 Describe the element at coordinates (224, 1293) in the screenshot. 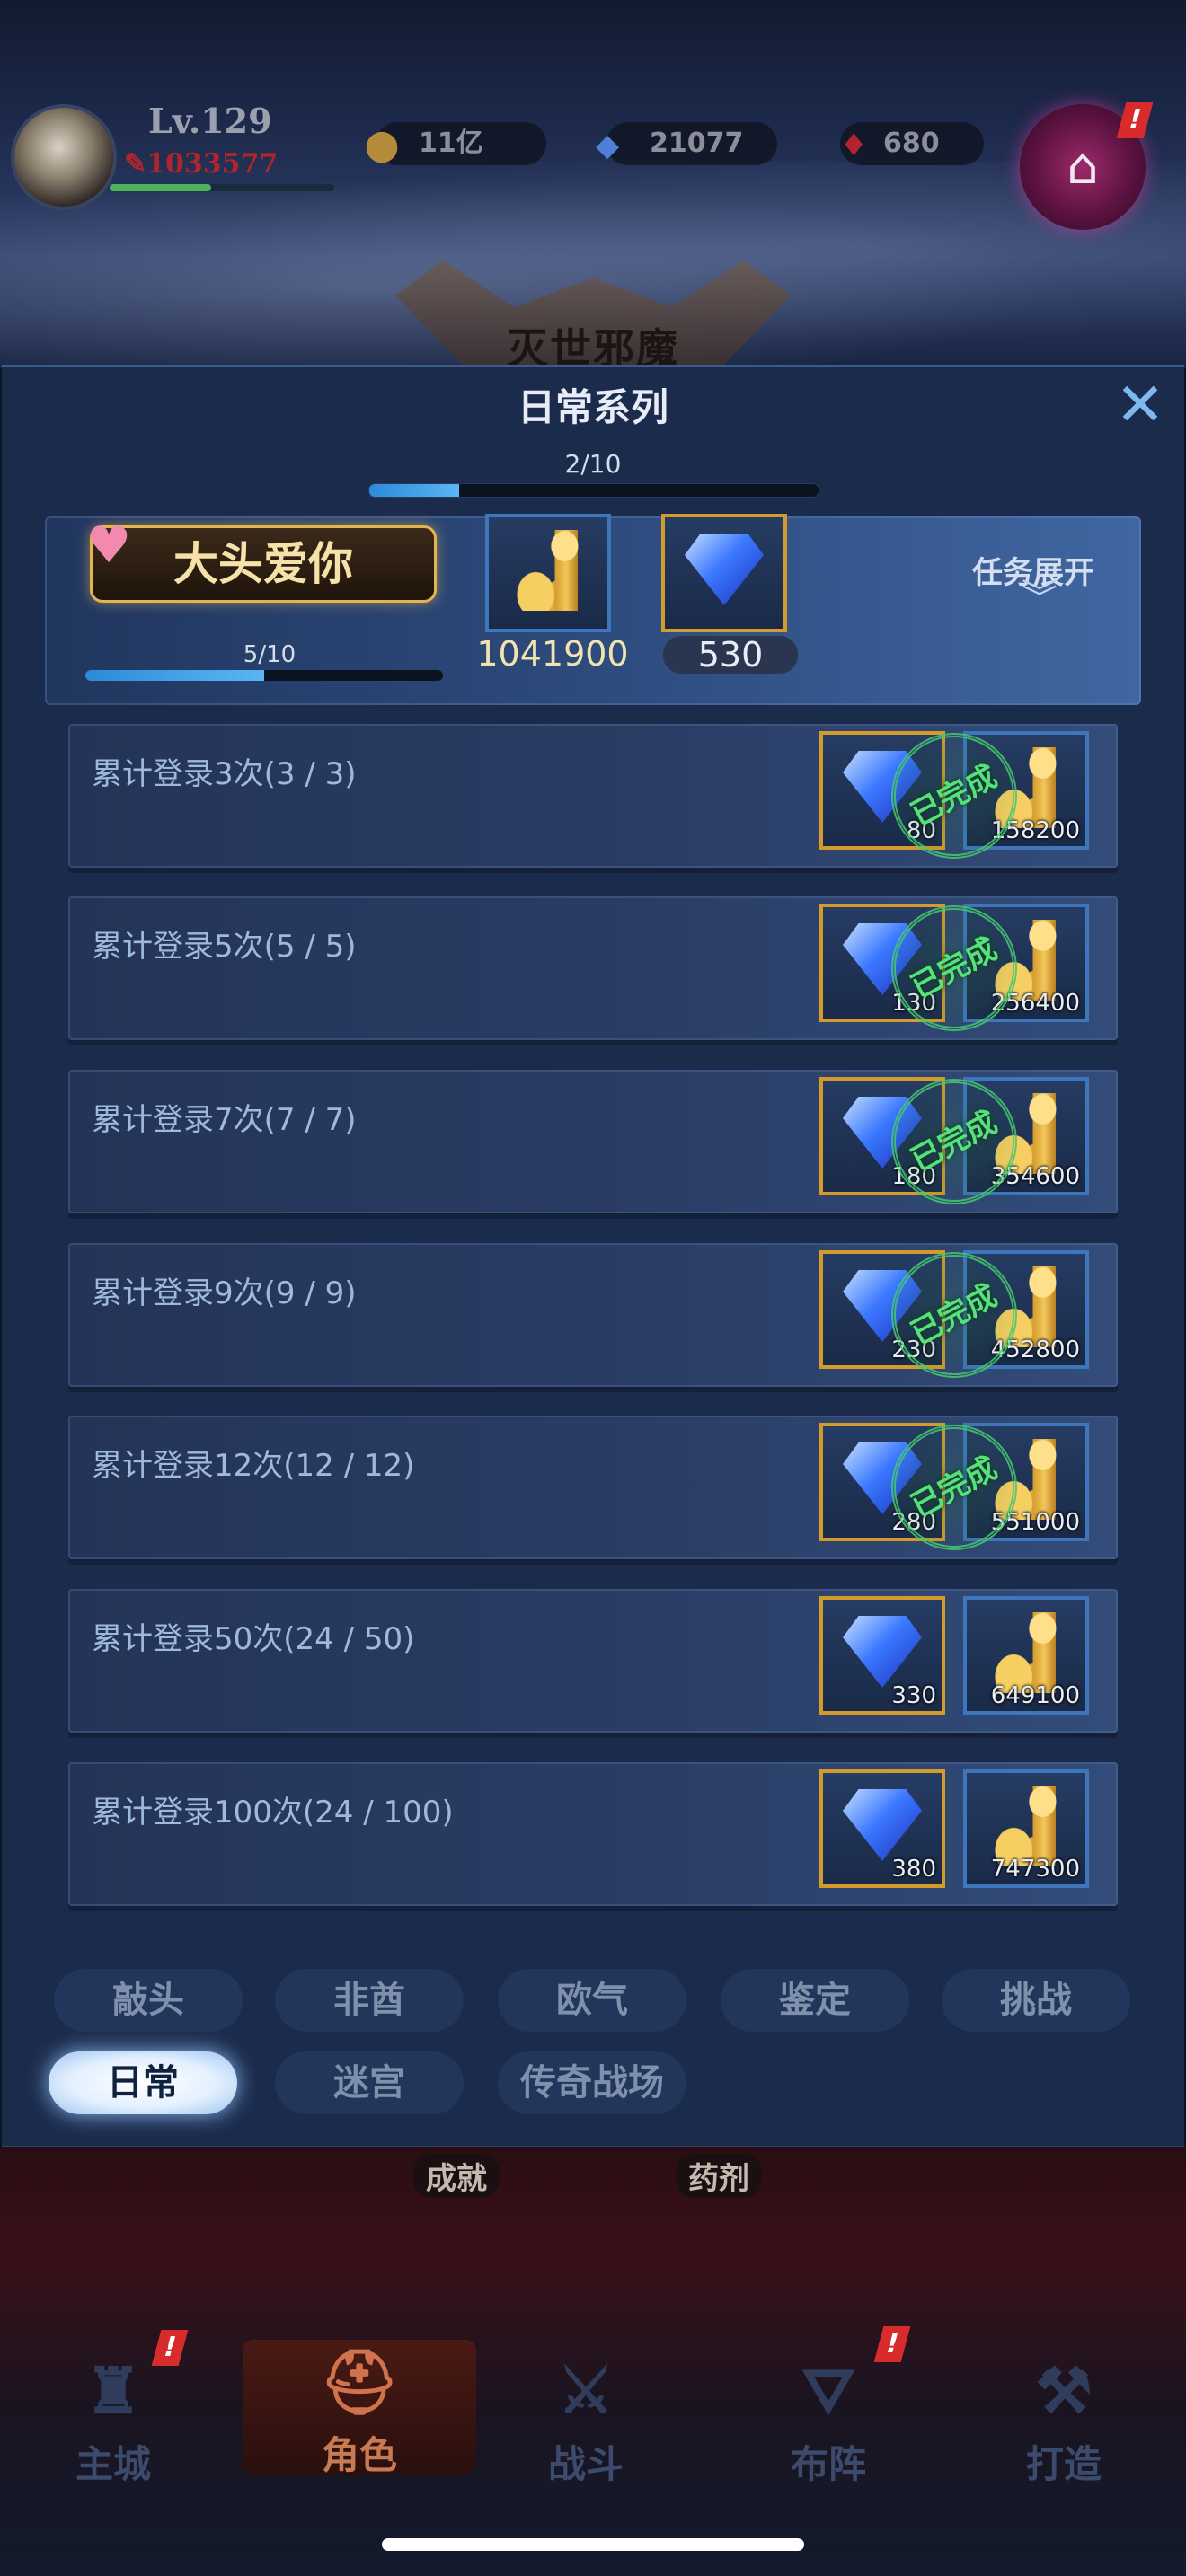

I see `task-label: 累计登录9次(9 / 9)` at that location.